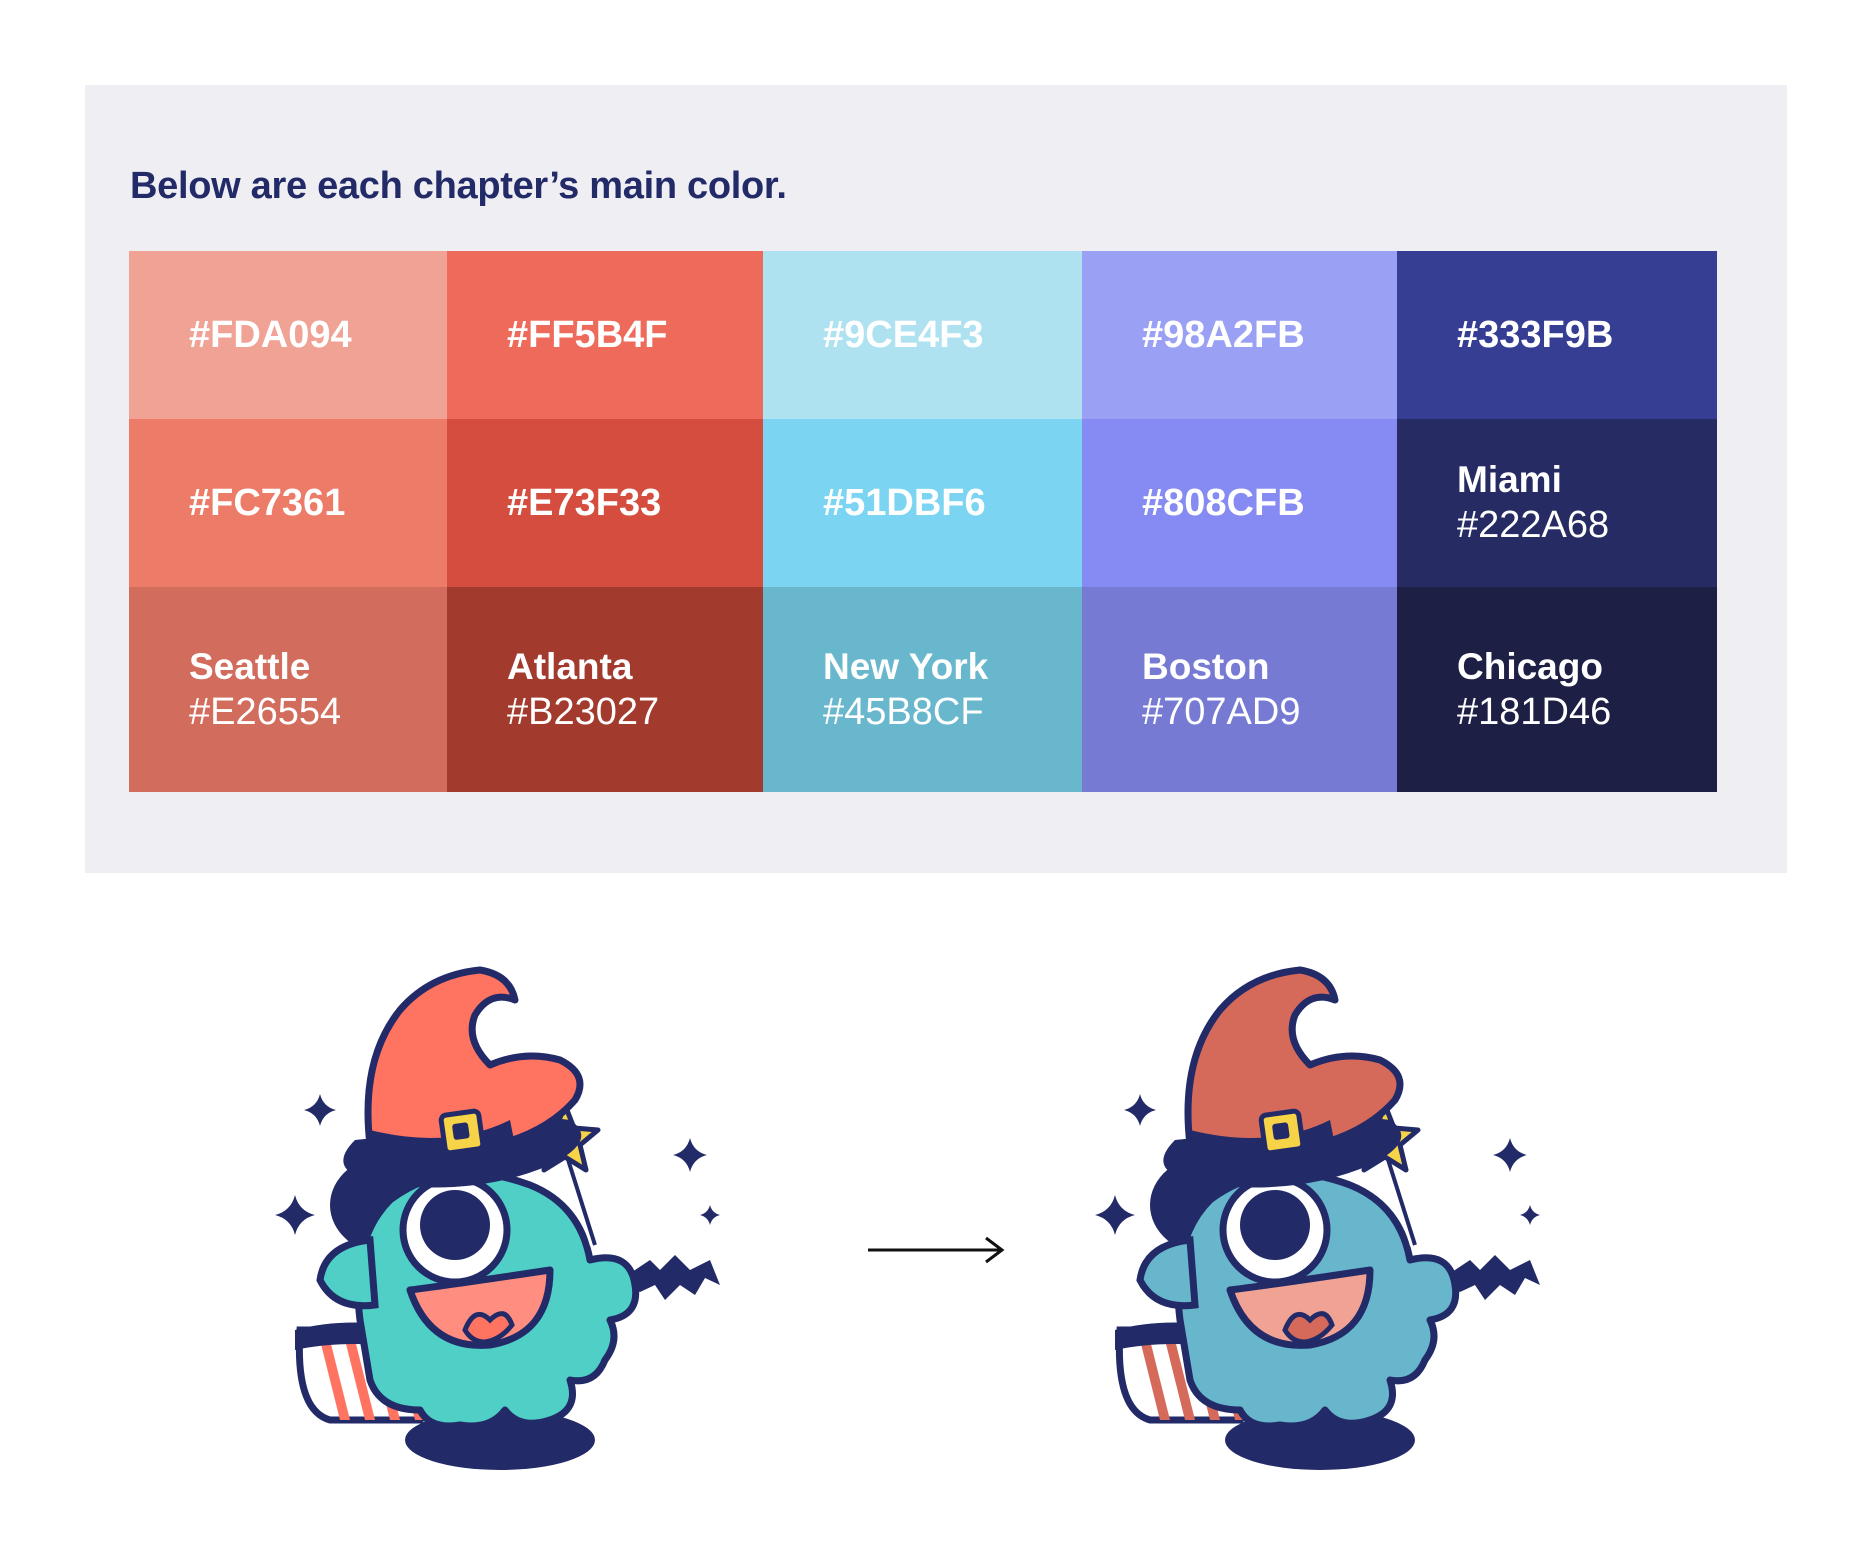 The width and height of the screenshot is (1867, 1553). What do you see at coordinates (570, 666) in the screenshot?
I see `chapter-city-label: Atlanta` at bounding box center [570, 666].